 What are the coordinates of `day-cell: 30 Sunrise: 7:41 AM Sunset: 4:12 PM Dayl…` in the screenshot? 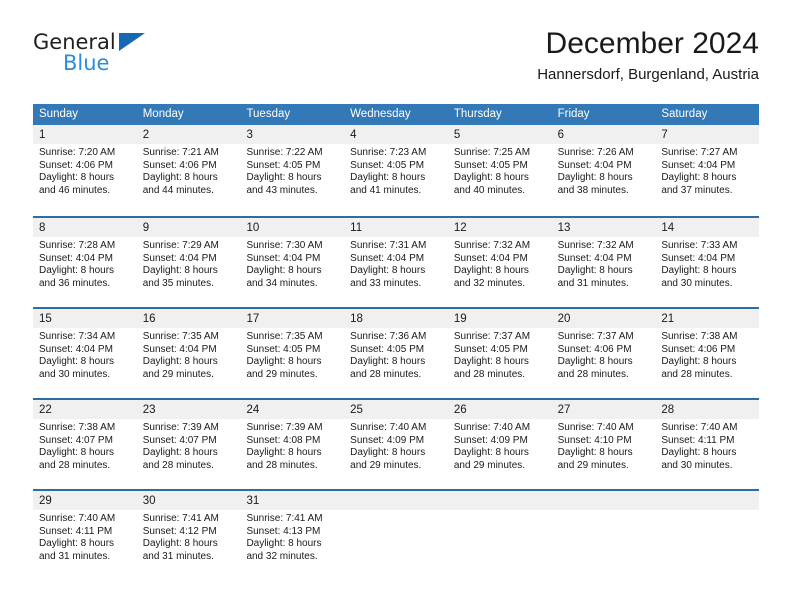 It's located at (188, 531).